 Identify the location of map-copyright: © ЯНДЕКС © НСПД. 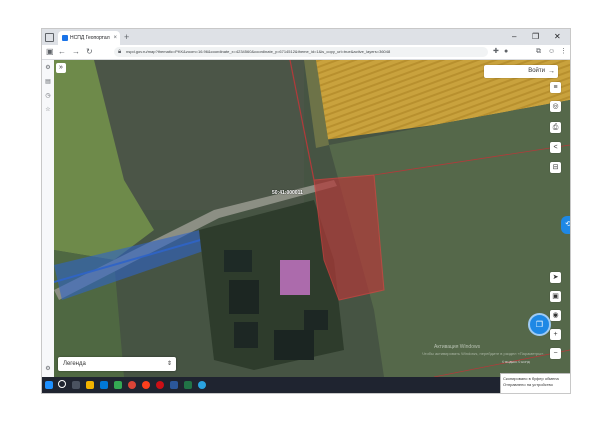
(516, 362).